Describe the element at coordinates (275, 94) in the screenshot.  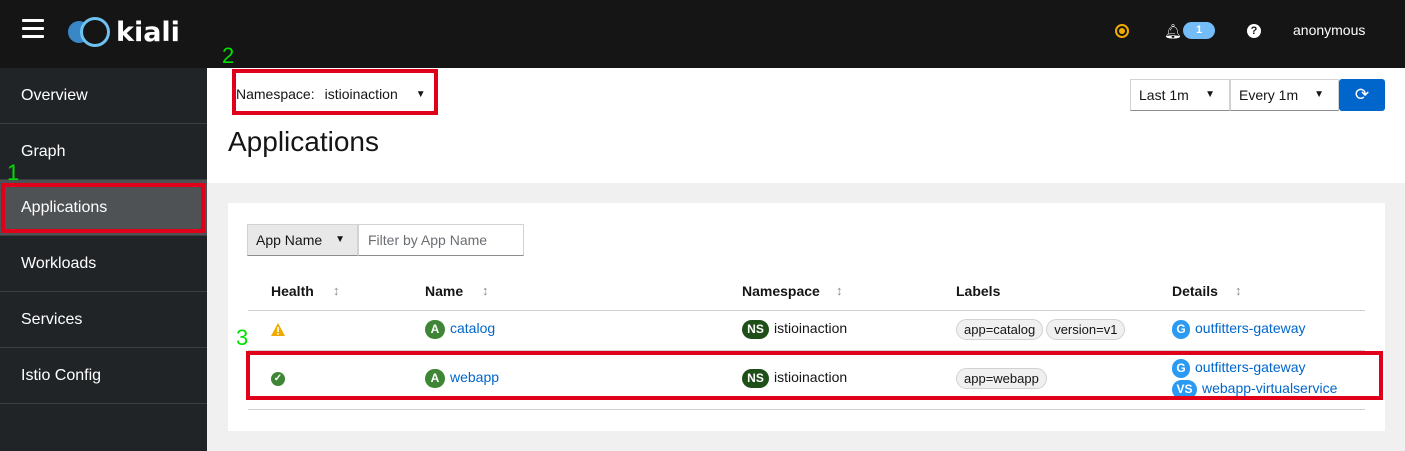
I see `namespace-label: Namespace:` at that location.